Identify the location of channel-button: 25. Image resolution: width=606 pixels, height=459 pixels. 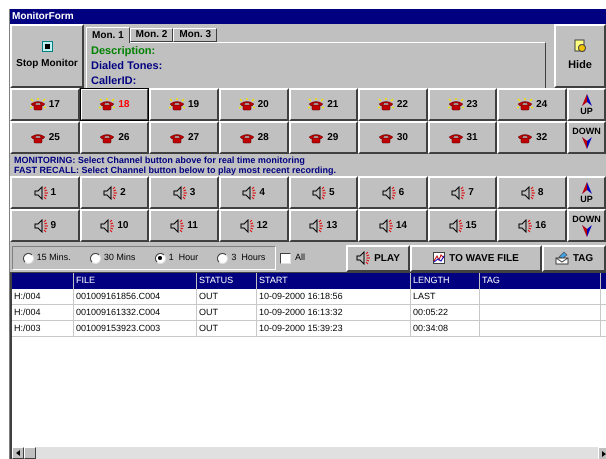
(45, 137).